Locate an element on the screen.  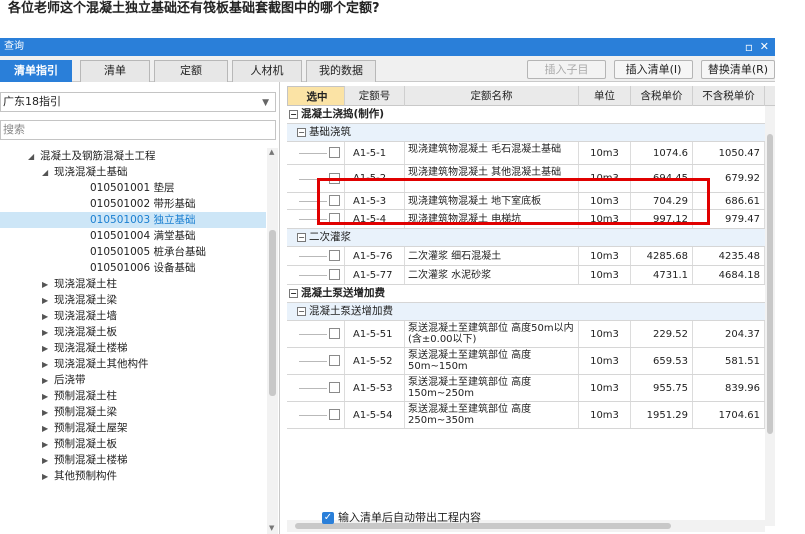
table-group-row: − 混凝土浇捣(制作) is located at coordinates (526, 115).